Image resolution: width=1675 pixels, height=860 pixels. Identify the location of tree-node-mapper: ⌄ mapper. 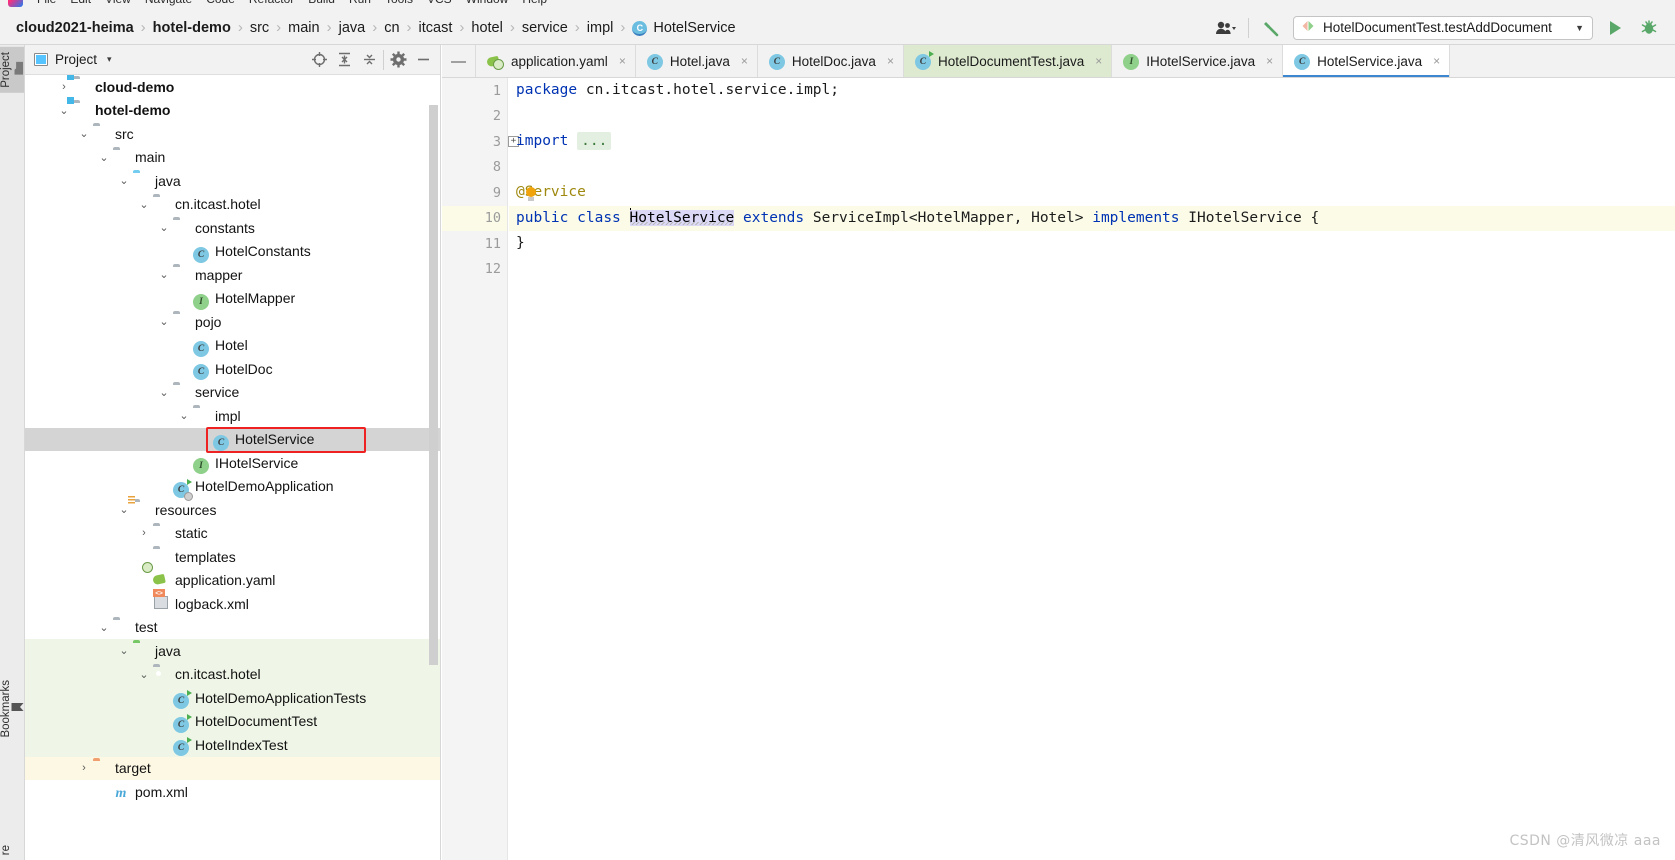
(232, 275).